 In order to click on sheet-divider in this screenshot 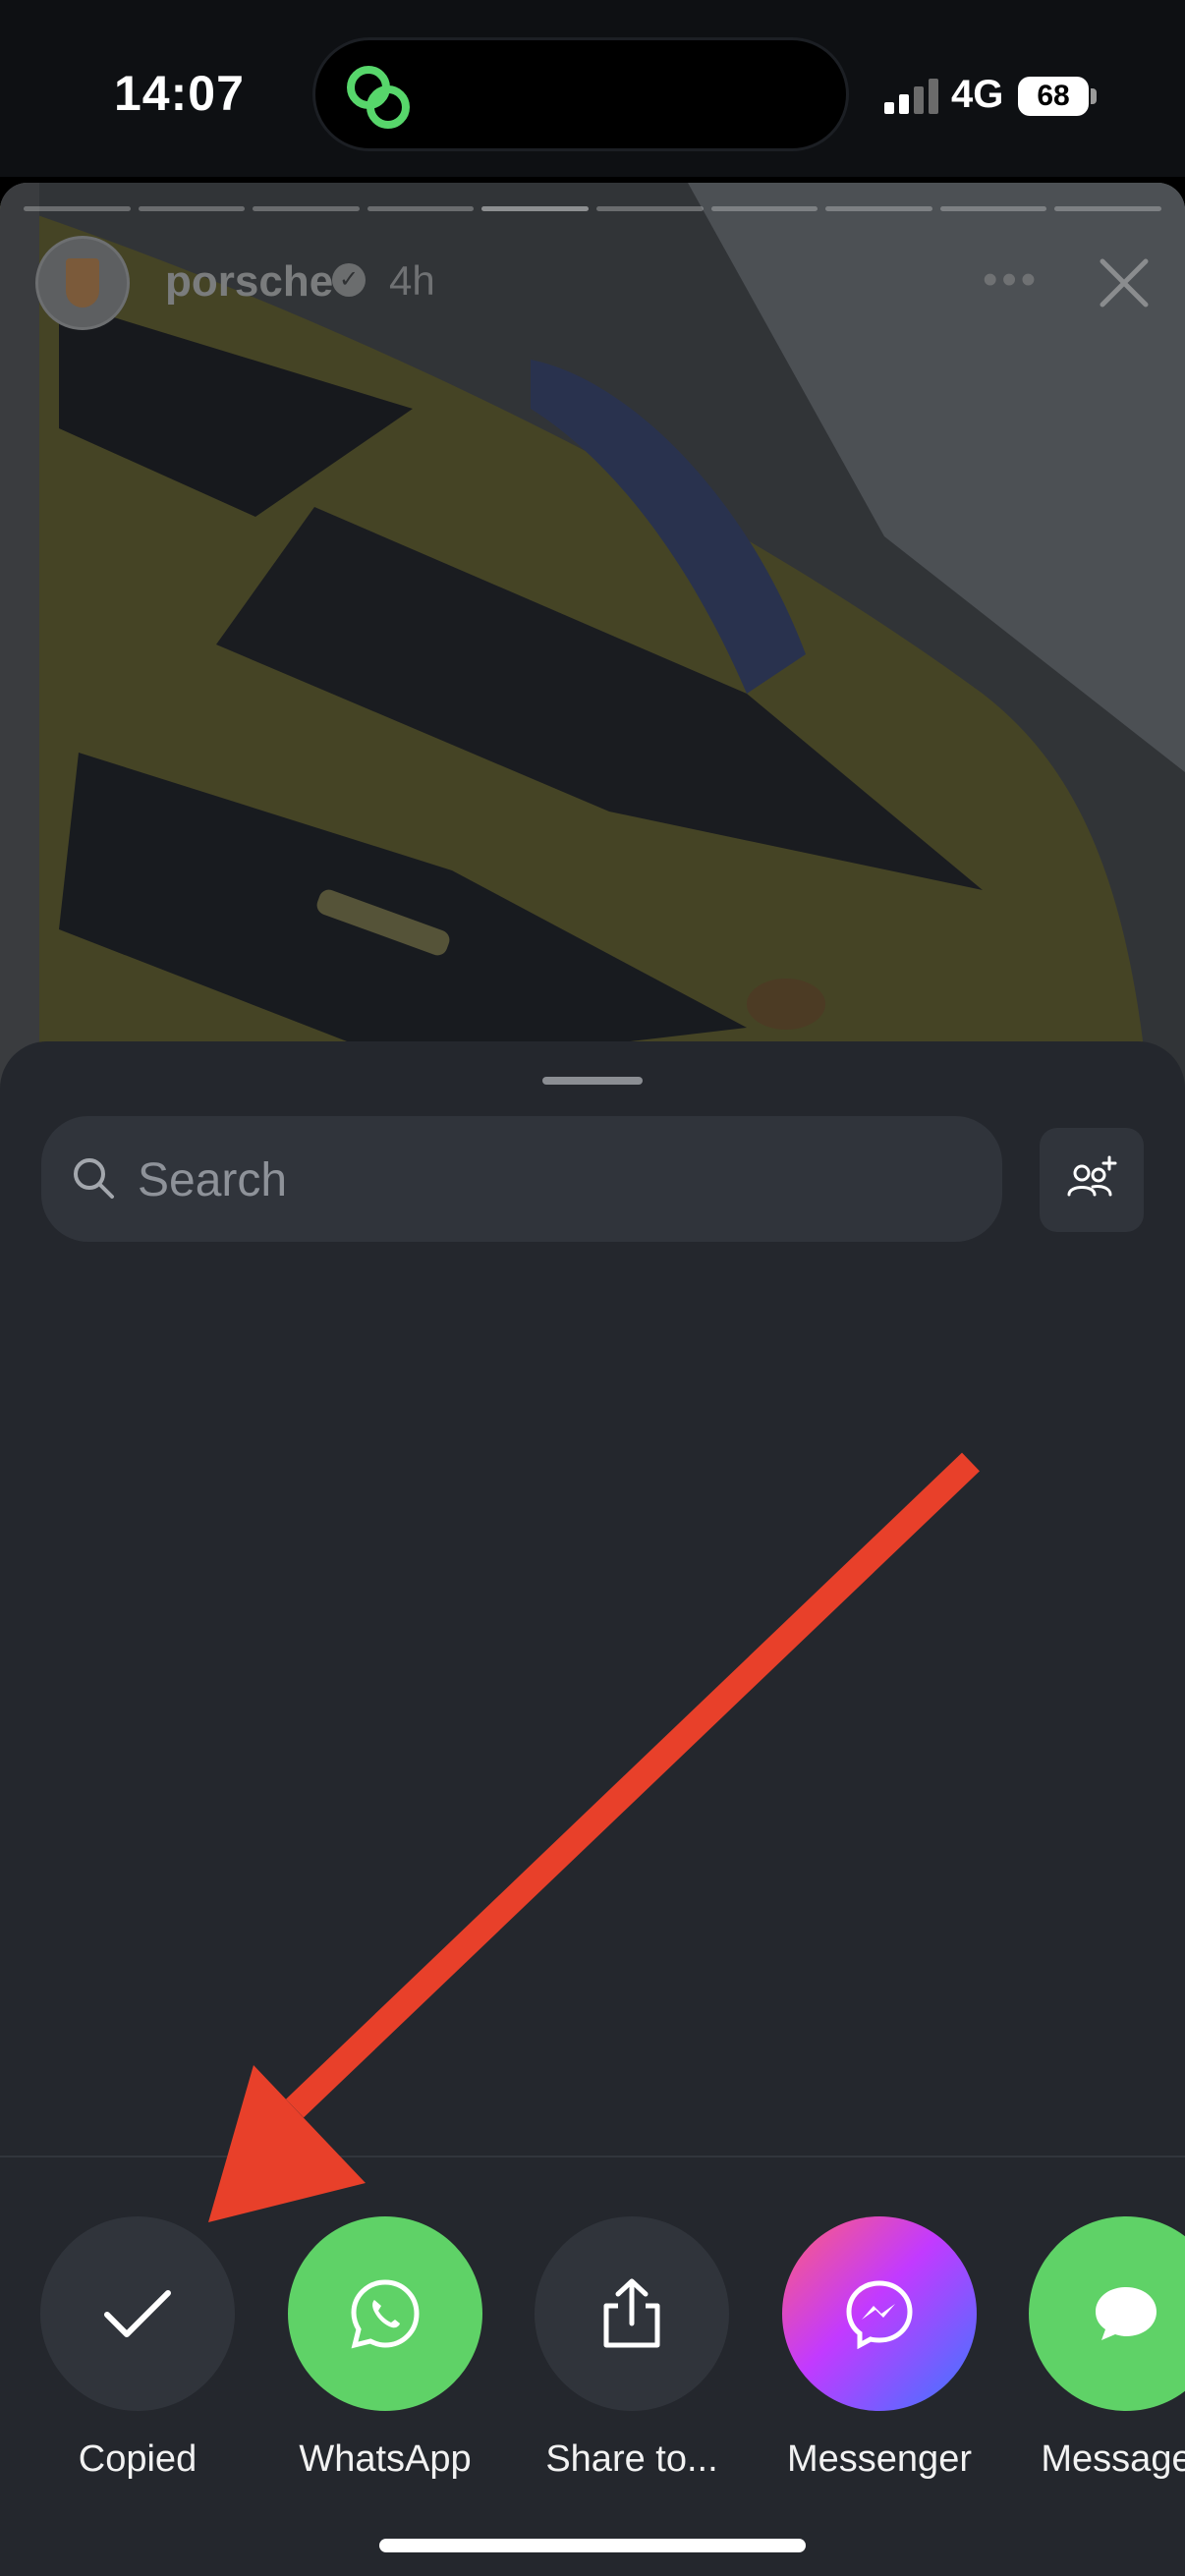, I will do `click(592, 2156)`.